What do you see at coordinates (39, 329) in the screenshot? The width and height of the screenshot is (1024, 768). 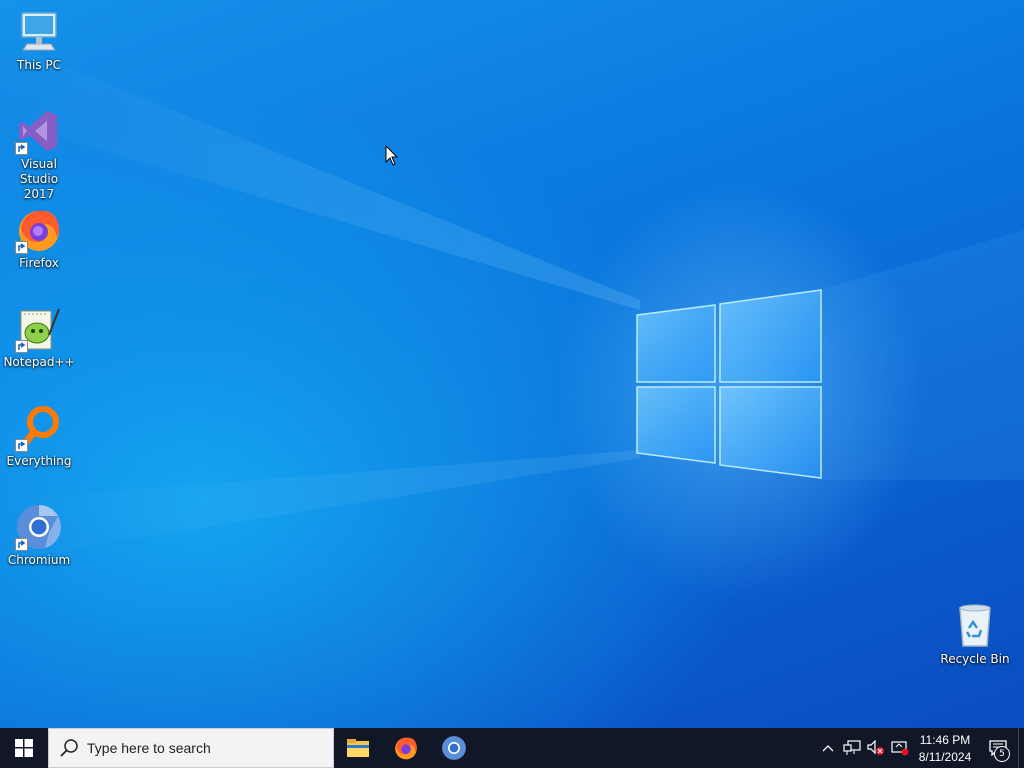 I see `notepadpp-icon` at bounding box center [39, 329].